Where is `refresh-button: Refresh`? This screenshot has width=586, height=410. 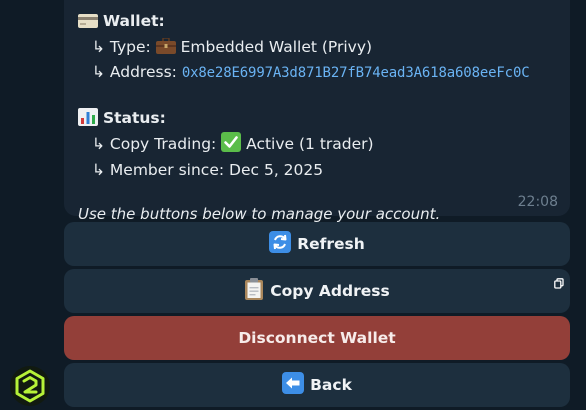
refresh-button: Refresh is located at coordinates (317, 244).